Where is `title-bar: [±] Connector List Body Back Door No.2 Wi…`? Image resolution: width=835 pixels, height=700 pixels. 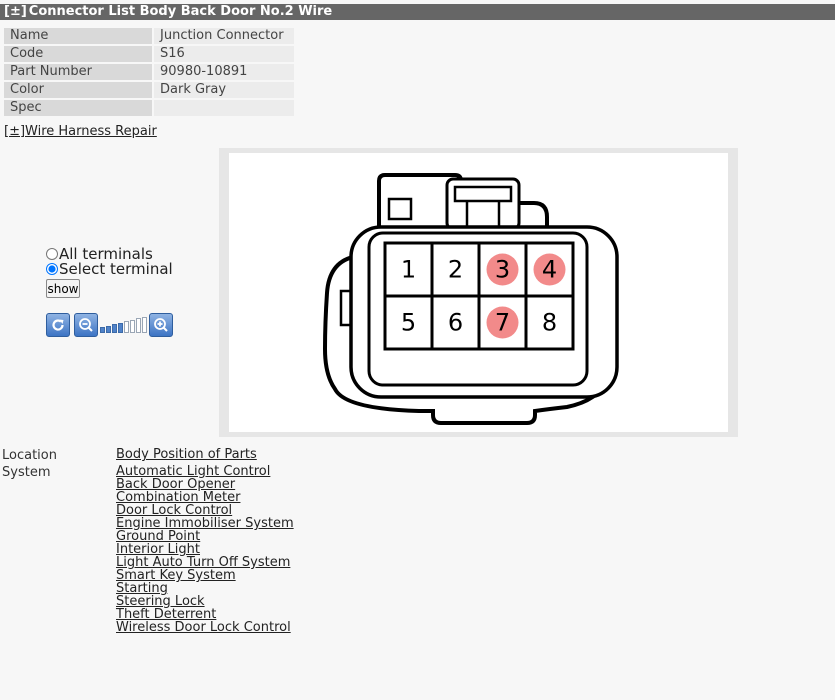 title-bar: [±] Connector List Body Back Door No.2 Wi… is located at coordinates (417, 12).